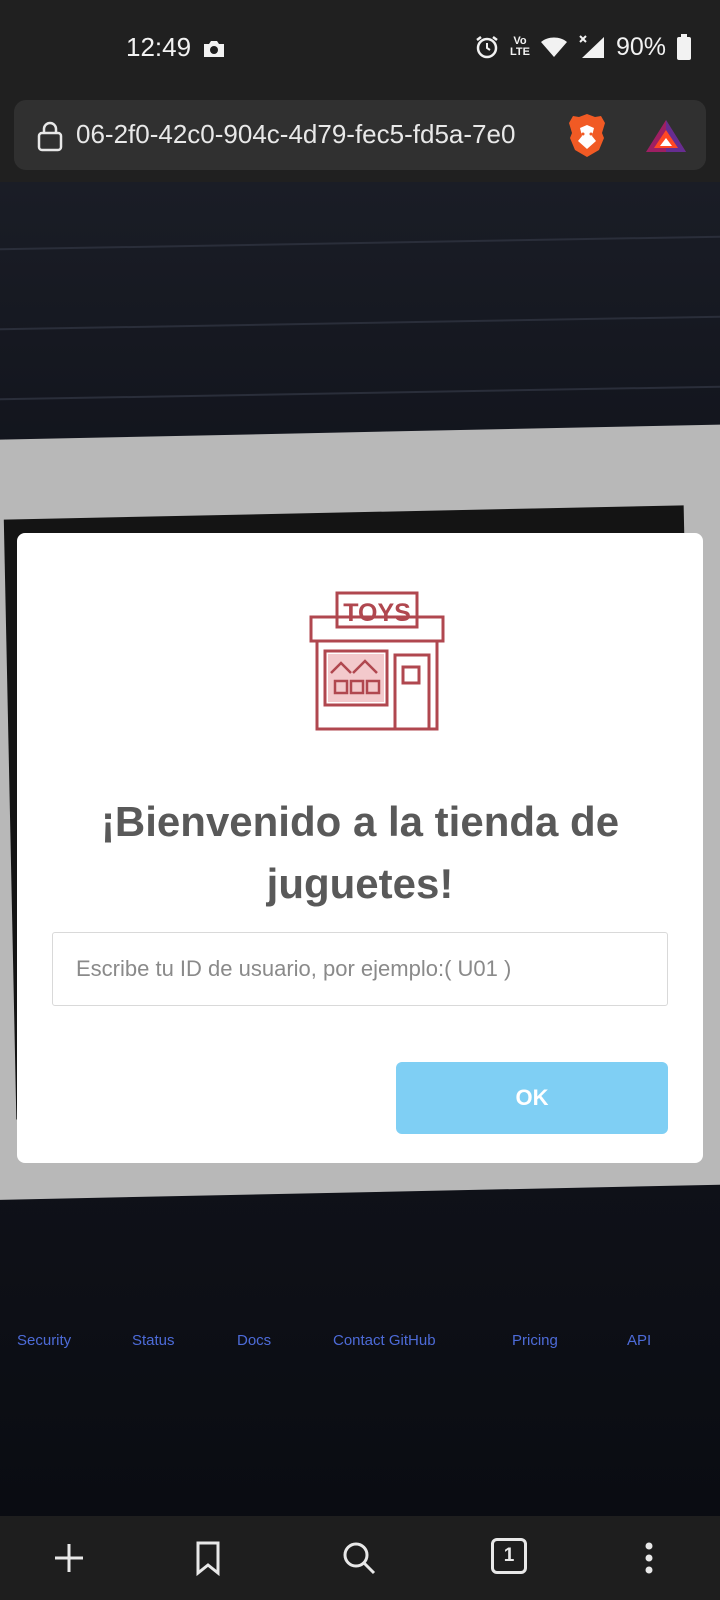 The width and height of the screenshot is (720, 1600). What do you see at coordinates (666, 136) in the screenshot?
I see `brave-rewards-icon` at bounding box center [666, 136].